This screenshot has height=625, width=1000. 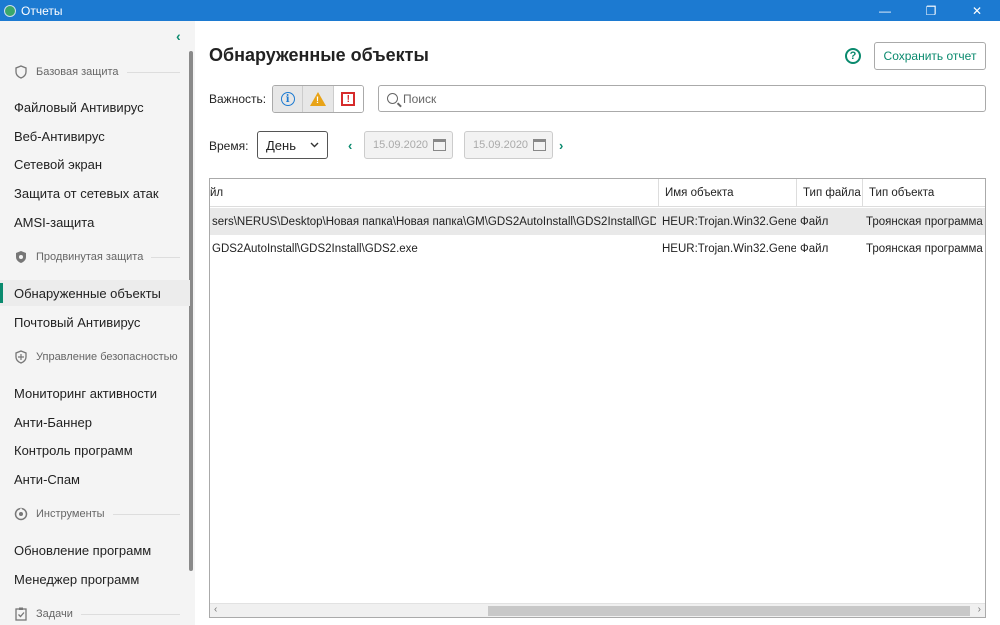 What do you see at coordinates (21, 514) in the screenshot?
I see `tools-icon` at bounding box center [21, 514].